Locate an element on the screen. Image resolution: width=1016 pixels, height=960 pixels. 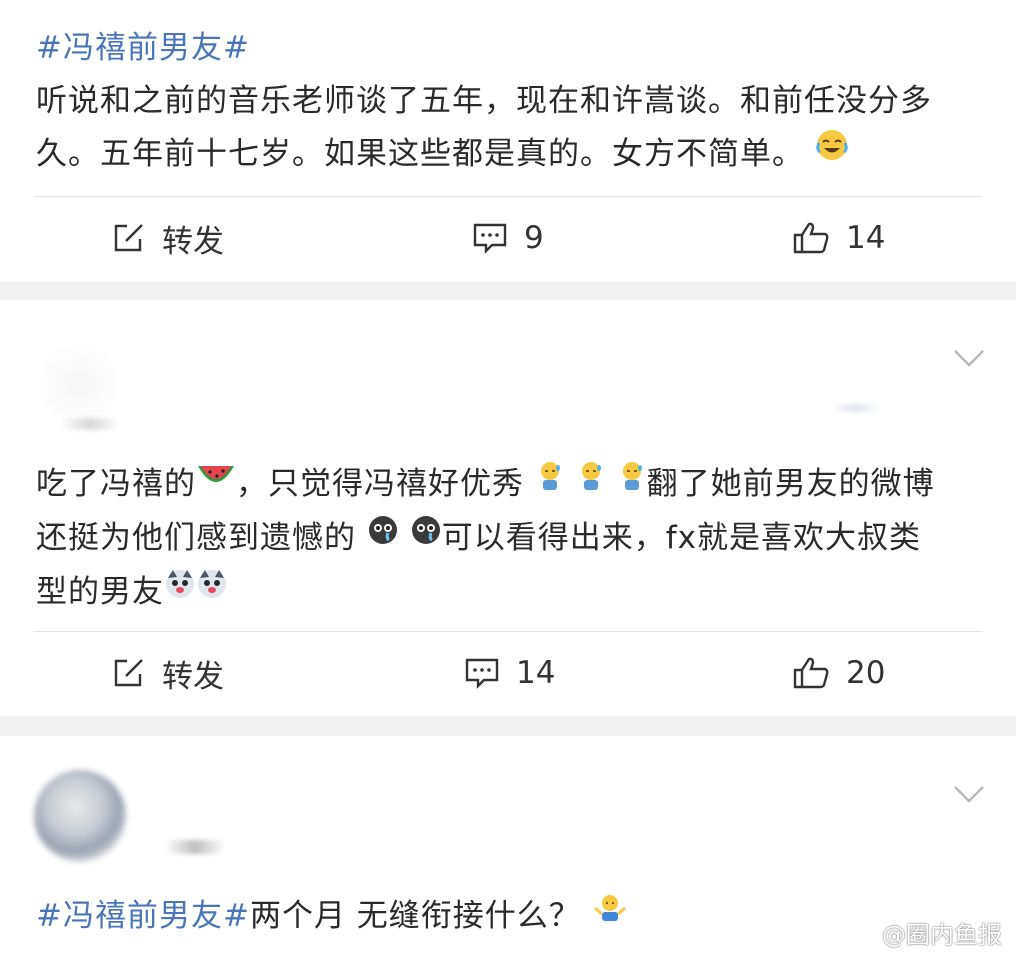
watermelon-emoji-icon is located at coordinates (216, 482).